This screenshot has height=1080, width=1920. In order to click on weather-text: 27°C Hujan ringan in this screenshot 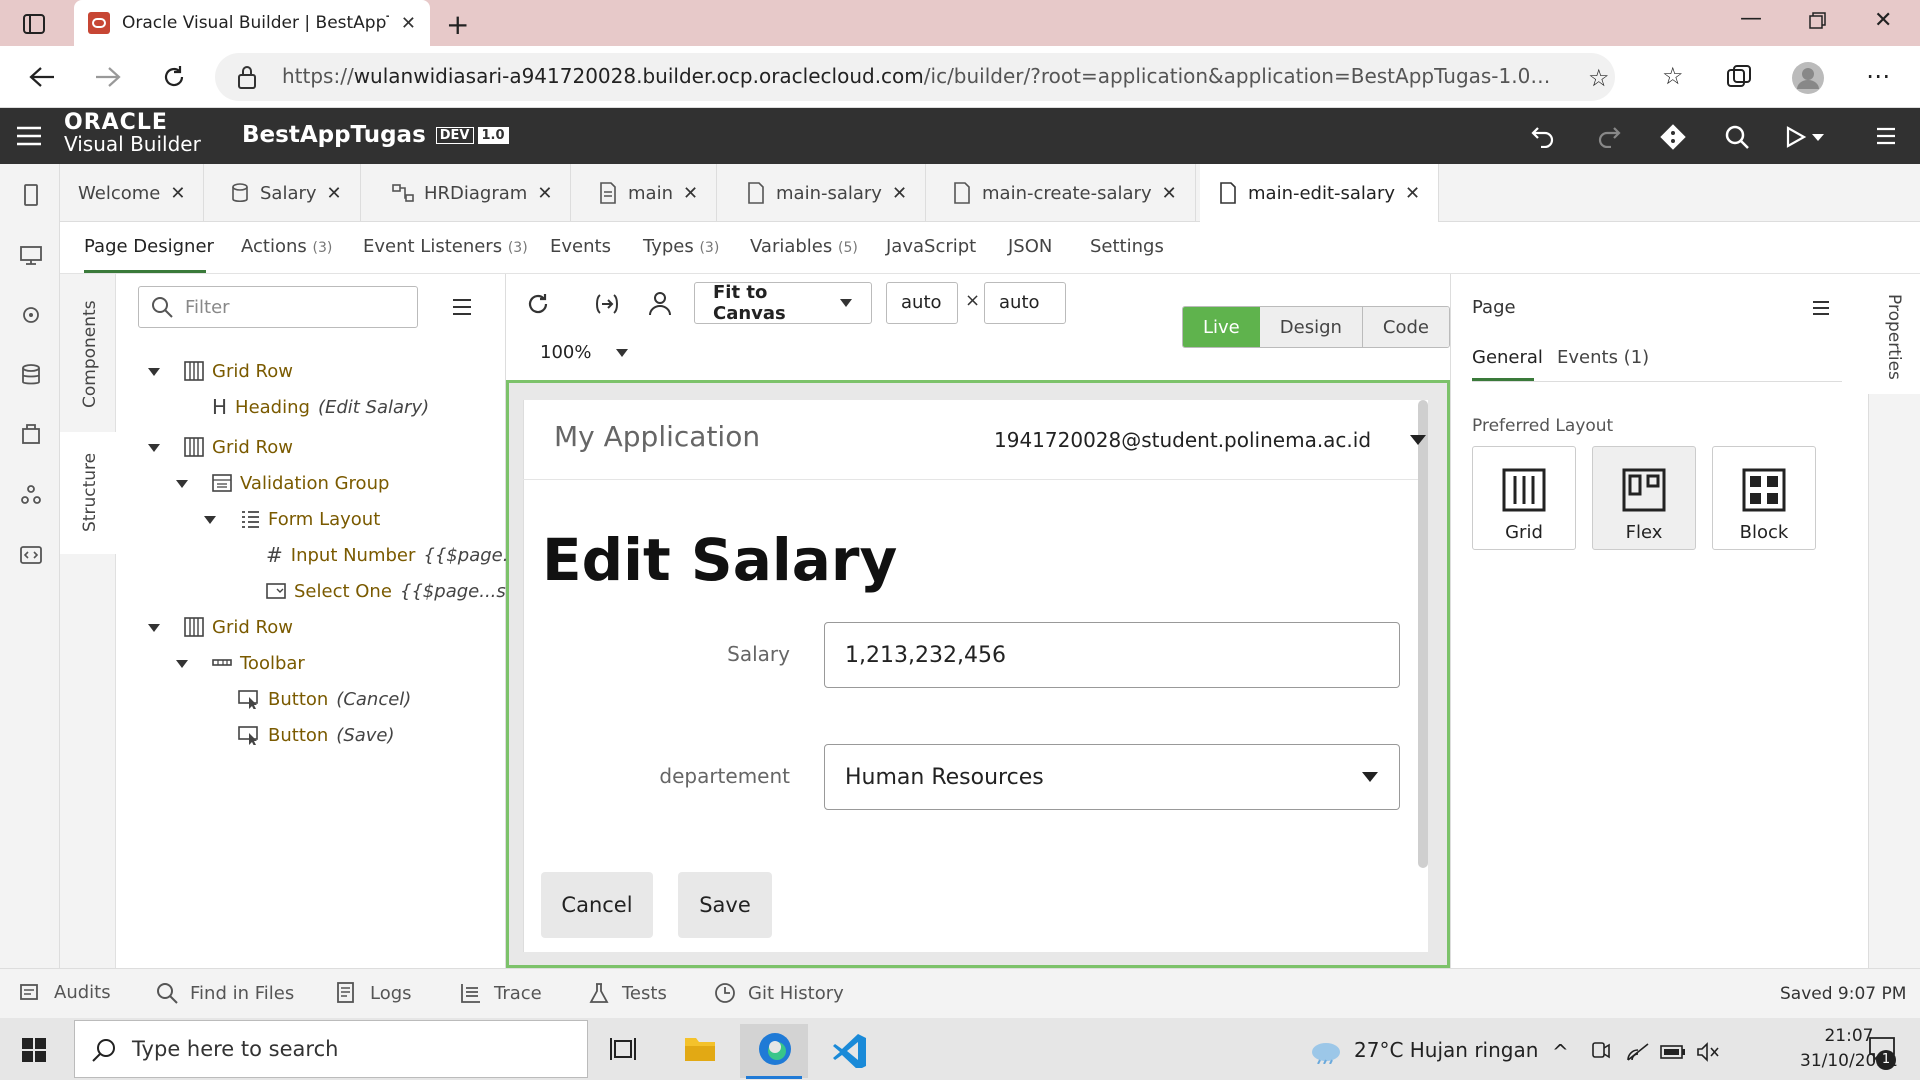, I will do `click(1446, 1050)`.